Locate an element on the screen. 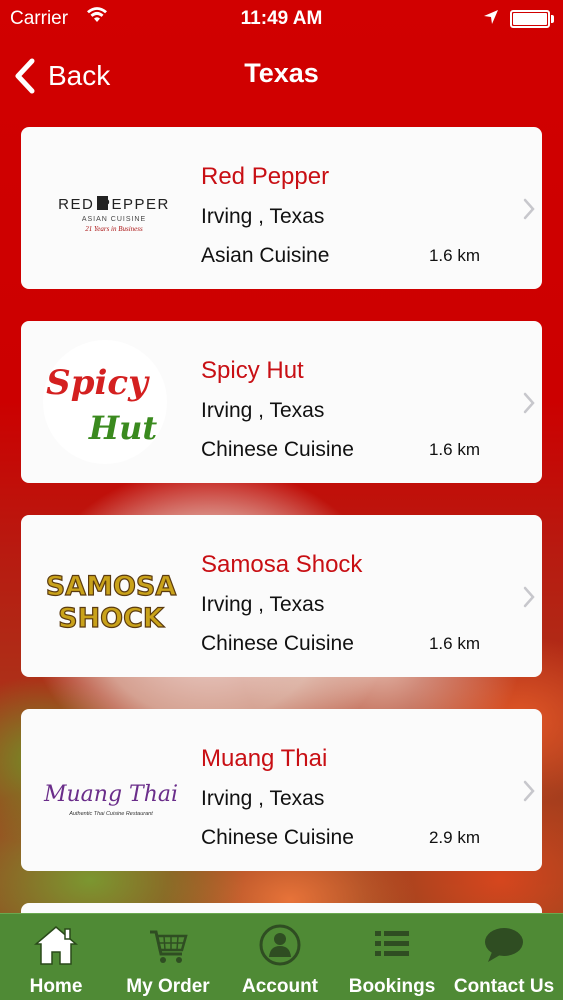  svg-text: Muang Thai is located at coordinates (110, 794).